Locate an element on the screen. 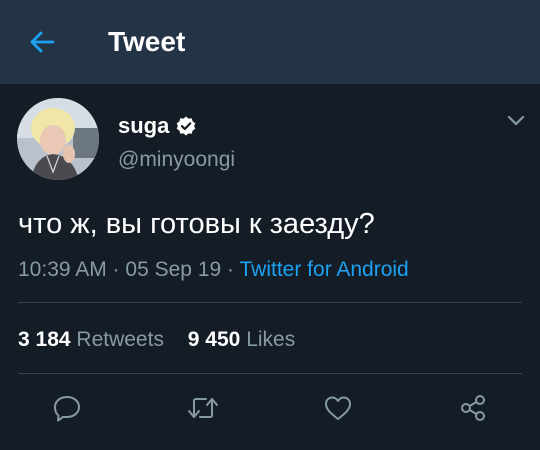  likes-stat: 9 450 Likes is located at coordinates (241, 340).